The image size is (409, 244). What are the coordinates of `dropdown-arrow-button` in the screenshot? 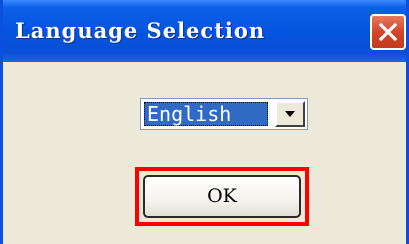 It's located at (290, 114).